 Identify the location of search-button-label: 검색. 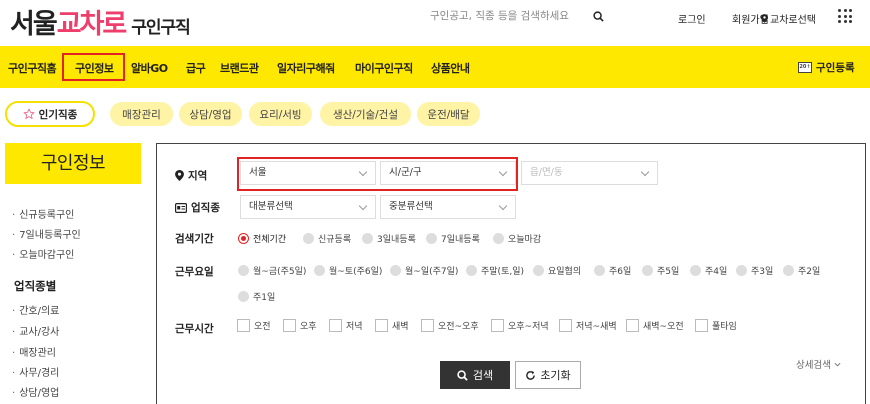
(483, 375).